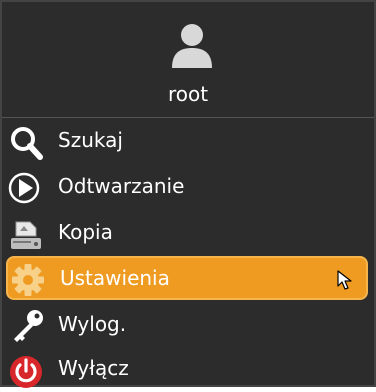 The image size is (376, 392). I want to click on menu-item-label: Wyłącz, so click(93, 368).